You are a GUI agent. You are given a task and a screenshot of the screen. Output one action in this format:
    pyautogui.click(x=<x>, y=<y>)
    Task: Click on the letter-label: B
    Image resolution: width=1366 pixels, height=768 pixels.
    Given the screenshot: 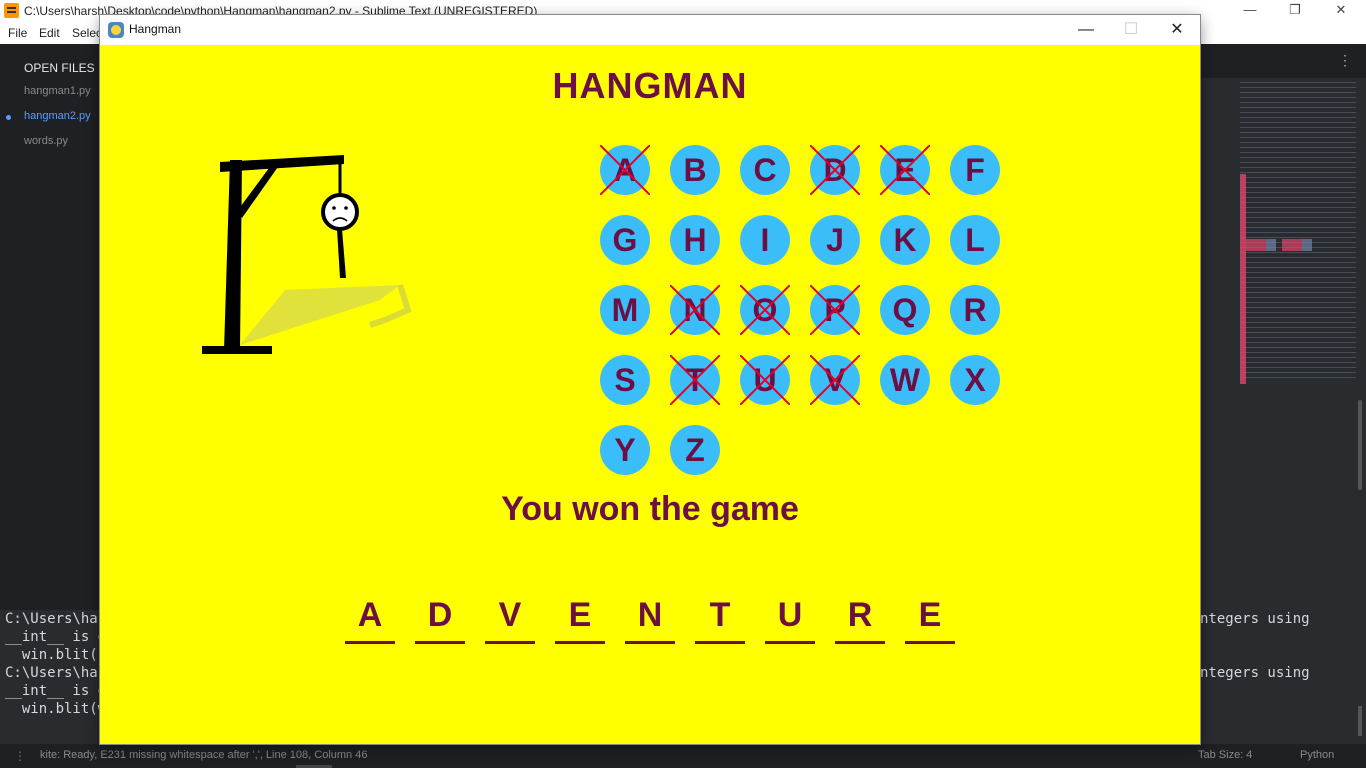 What is the action you would take?
    pyautogui.click(x=695, y=170)
    